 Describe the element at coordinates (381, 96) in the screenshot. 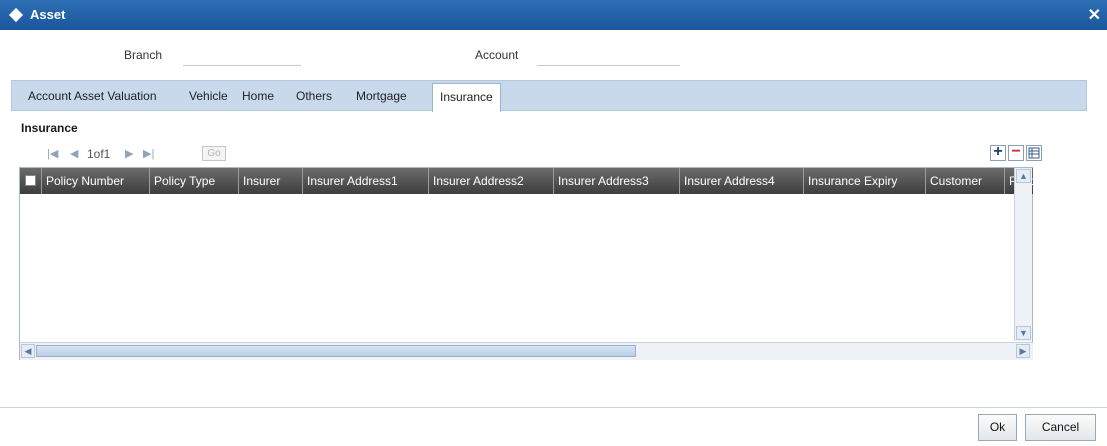

I see `tab-mortgage: Mortgage` at that location.